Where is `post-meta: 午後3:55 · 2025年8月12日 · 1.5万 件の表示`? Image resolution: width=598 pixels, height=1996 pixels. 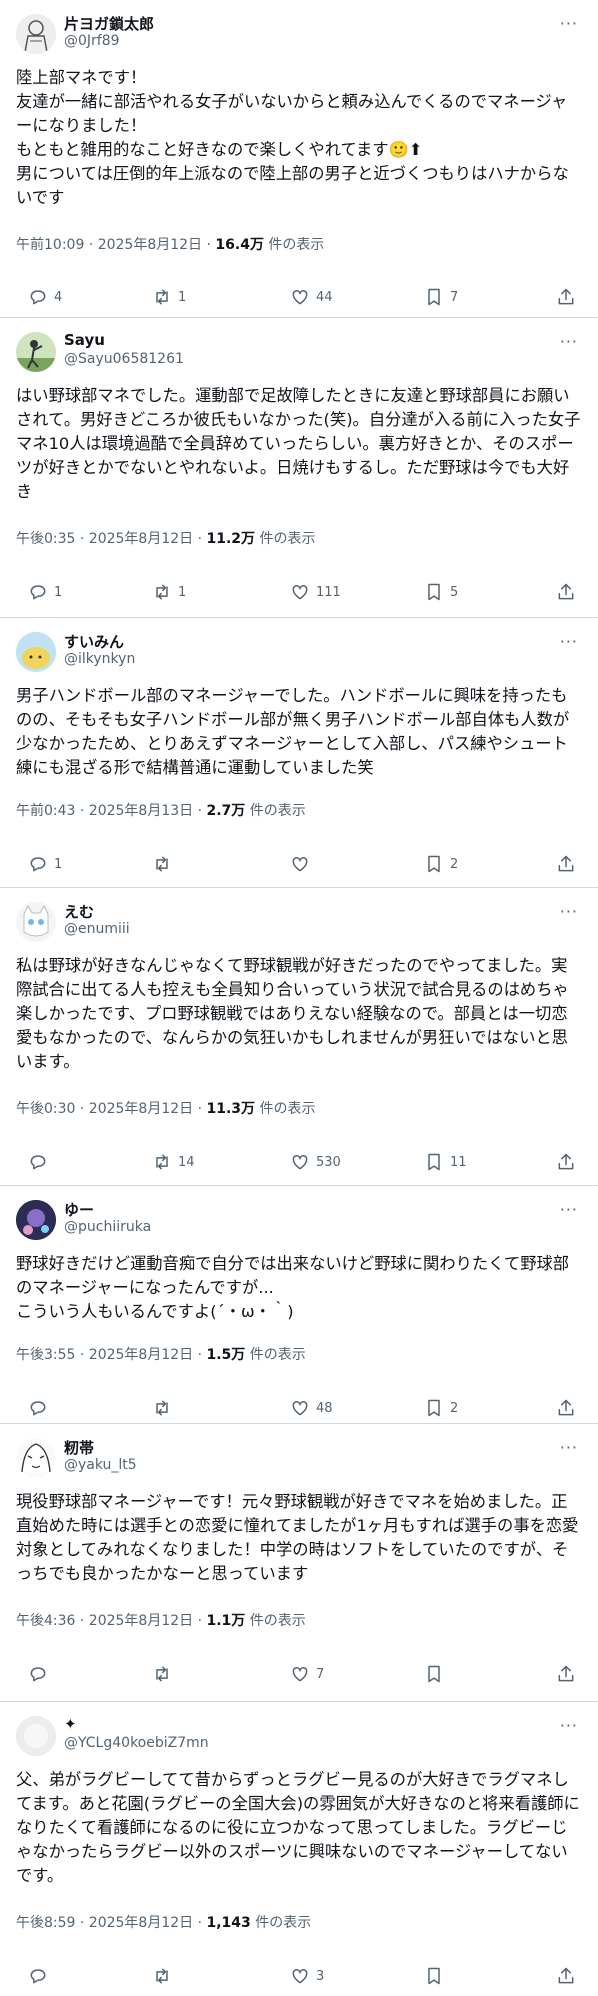
post-meta: 午後3:55 · 2025年8月12日 · 1.5万 件の表示 is located at coordinates (161, 1354).